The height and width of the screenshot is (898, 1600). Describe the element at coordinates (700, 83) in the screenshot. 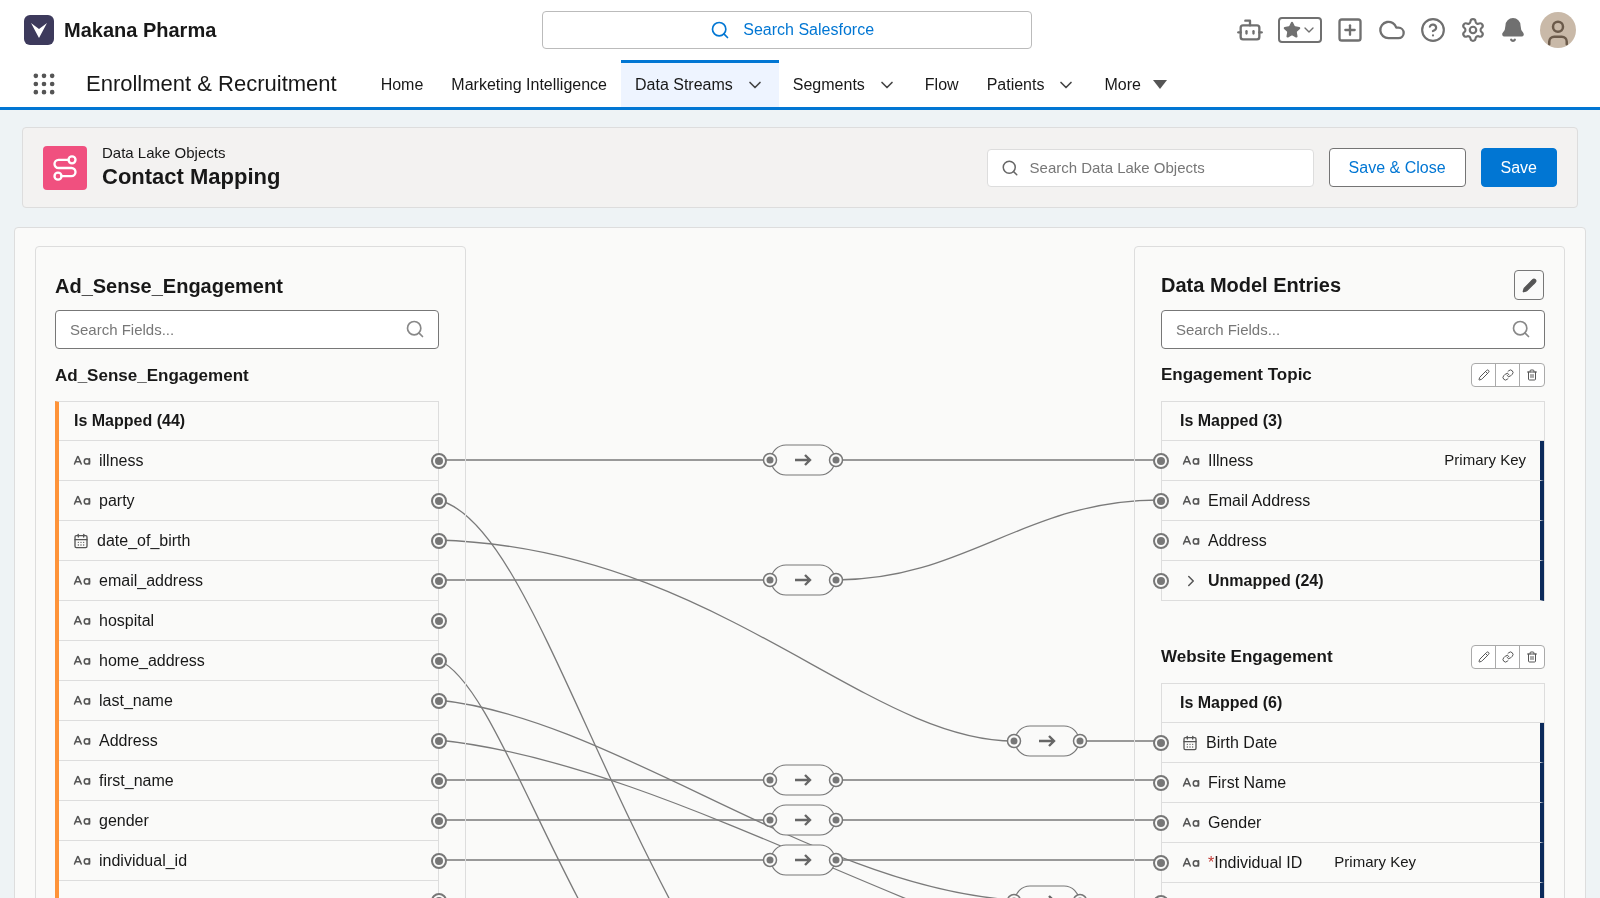

I see `nav-tab: Data Streams` at that location.